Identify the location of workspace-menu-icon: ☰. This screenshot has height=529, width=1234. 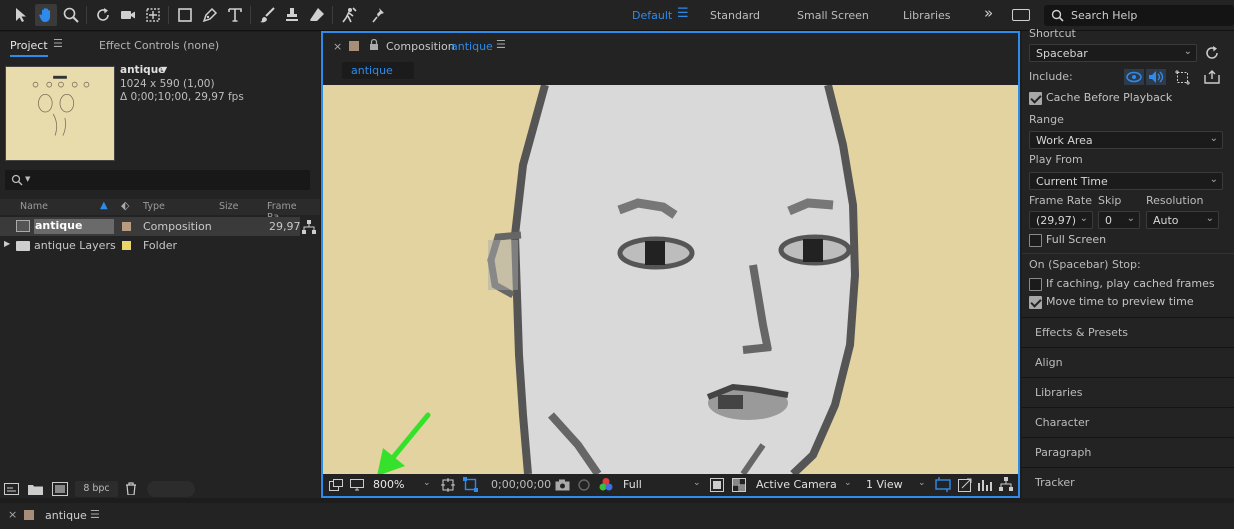
(683, 13).